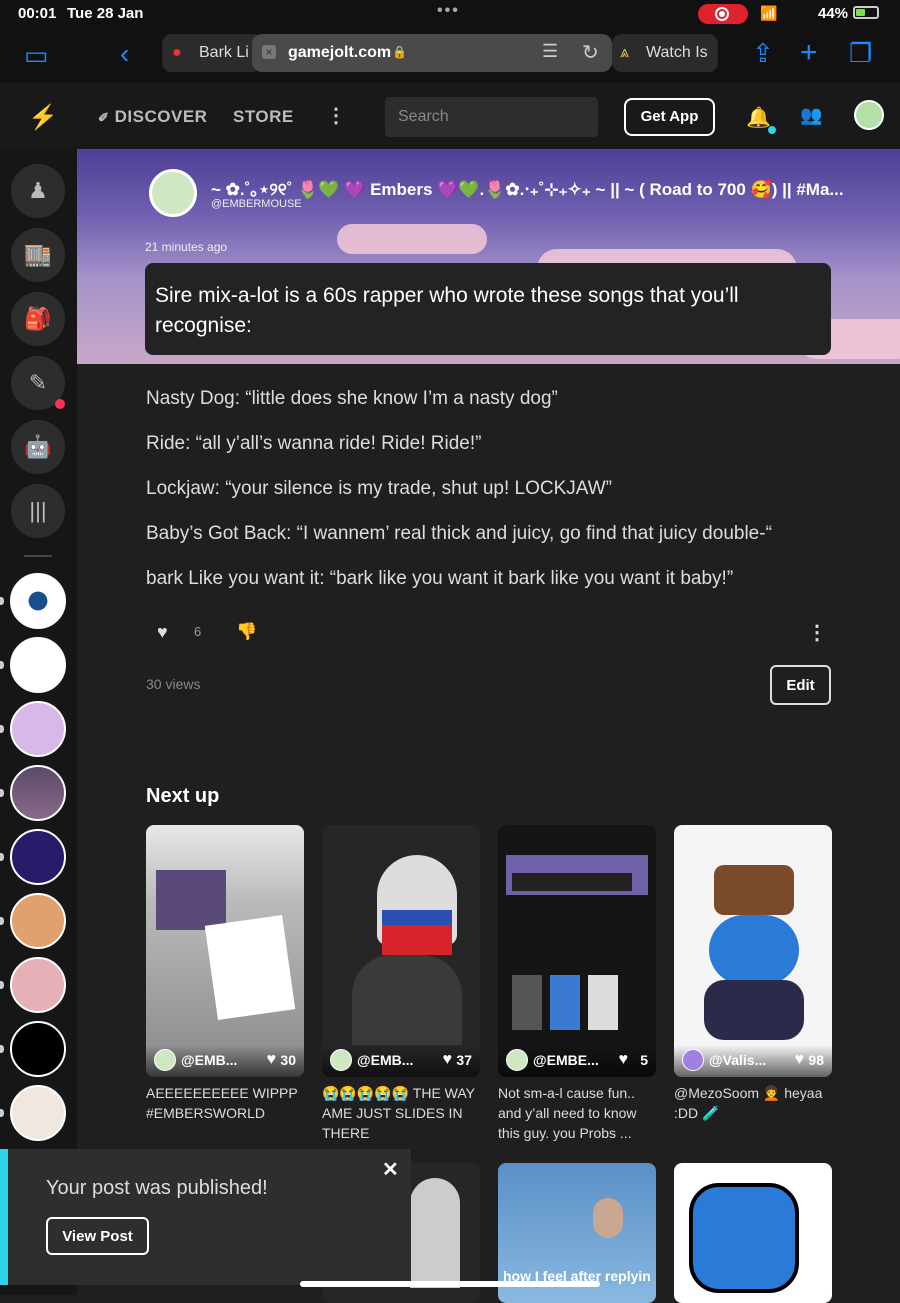 This screenshot has width=900, height=1303. Describe the element at coordinates (36, 55) in the screenshot. I see `sidebar-toggle-icon: ▭` at that location.